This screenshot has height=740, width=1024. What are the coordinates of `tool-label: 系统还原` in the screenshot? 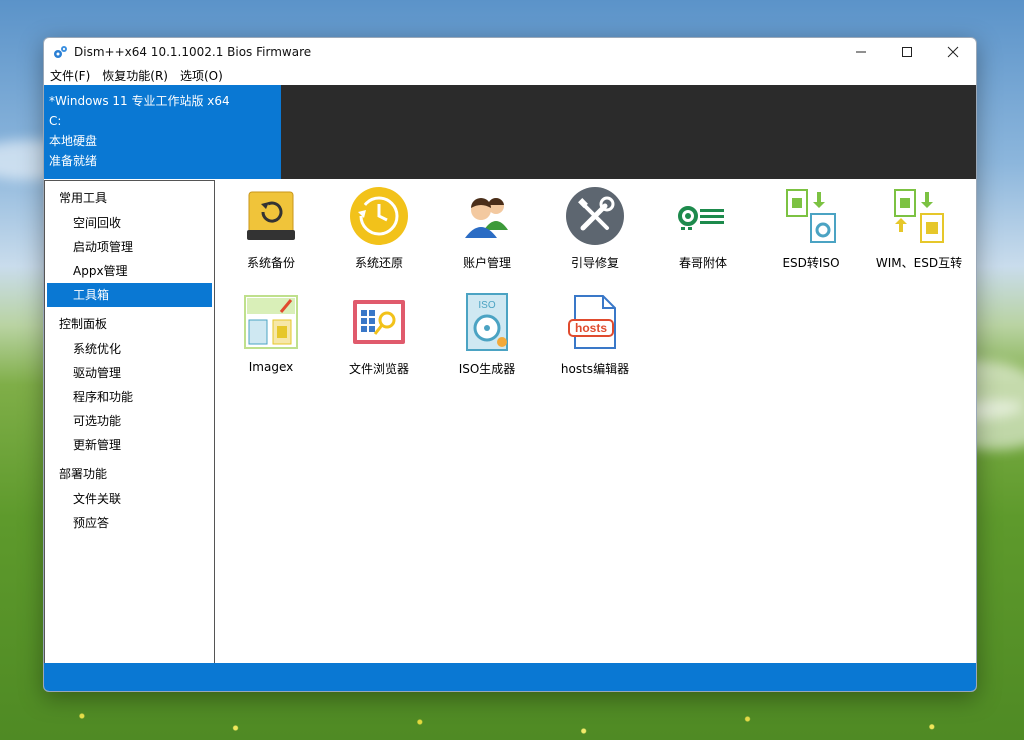 It's located at (378, 263).